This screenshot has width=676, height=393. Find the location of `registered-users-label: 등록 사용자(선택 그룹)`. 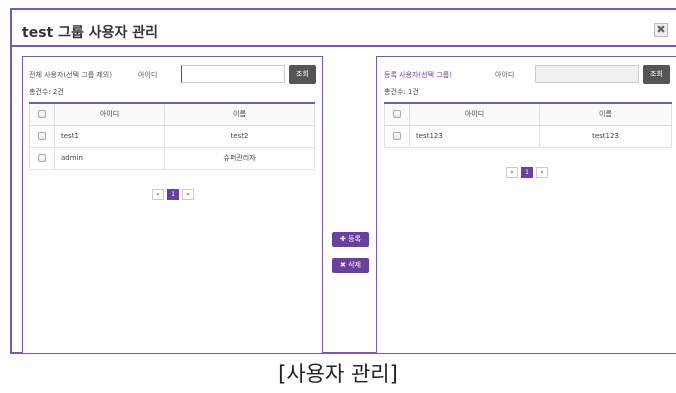

registered-users-label: 등록 사용자(선택 그룹) is located at coordinates (418, 75).